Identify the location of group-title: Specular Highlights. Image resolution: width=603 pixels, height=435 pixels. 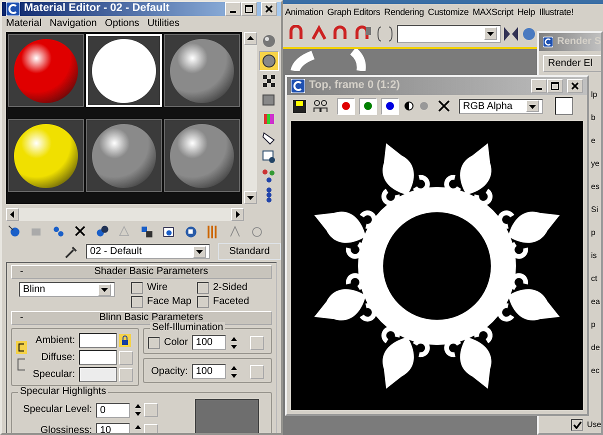
(63, 392).